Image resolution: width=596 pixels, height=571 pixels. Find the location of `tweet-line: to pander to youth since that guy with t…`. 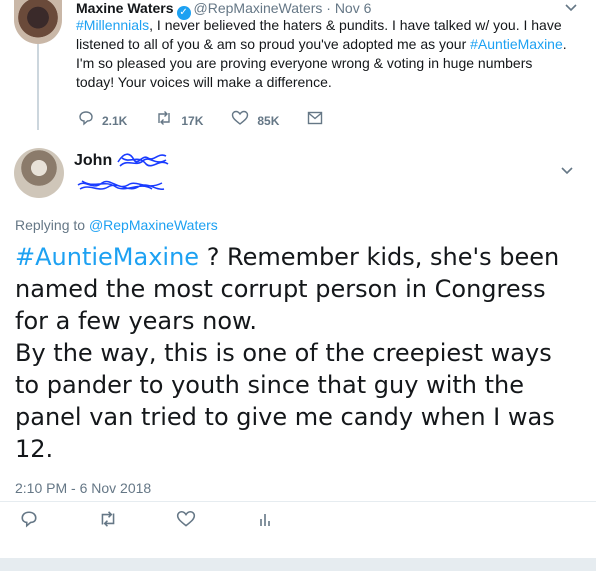

tweet-line: to pander to youth since that guy with t… is located at coordinates (269, 385).